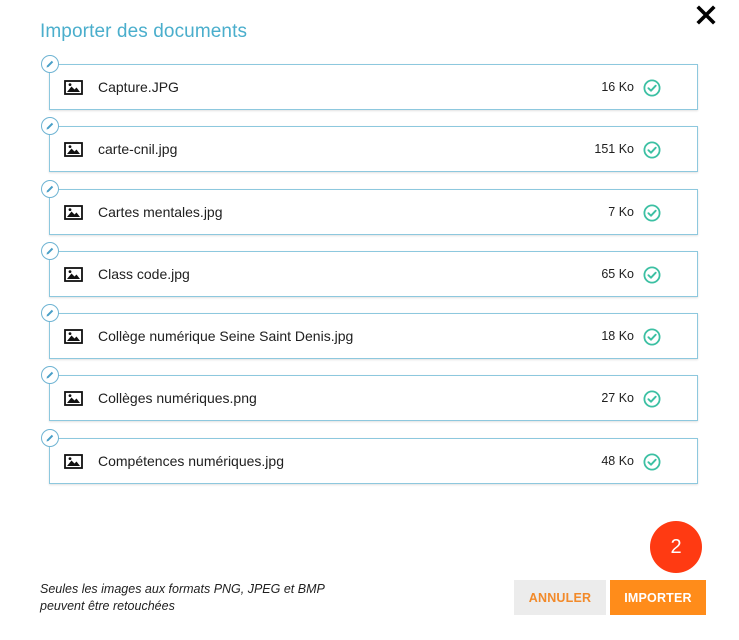 The image size is (739, 640). I want to click on file-size: 7 Ko, so click(621, 211).